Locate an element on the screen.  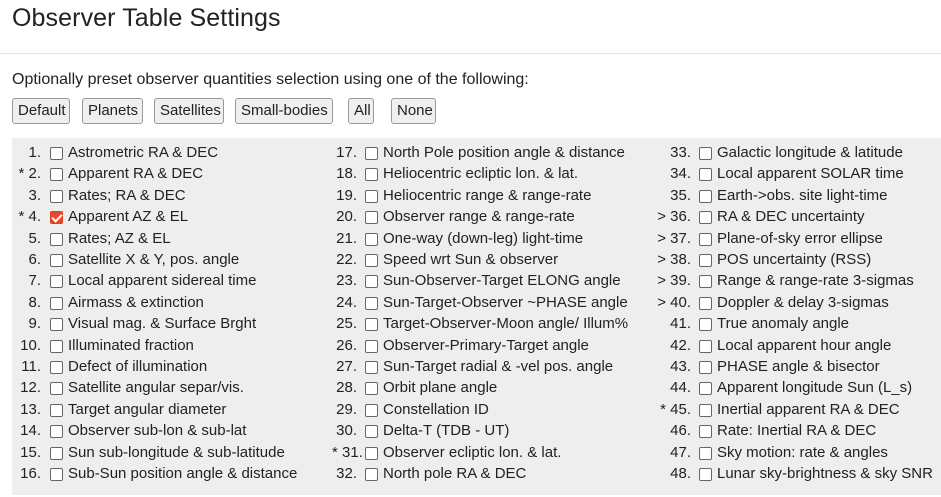
quantity-label: Delta-T (TDB - UT) is located at coordinates (446, 431).